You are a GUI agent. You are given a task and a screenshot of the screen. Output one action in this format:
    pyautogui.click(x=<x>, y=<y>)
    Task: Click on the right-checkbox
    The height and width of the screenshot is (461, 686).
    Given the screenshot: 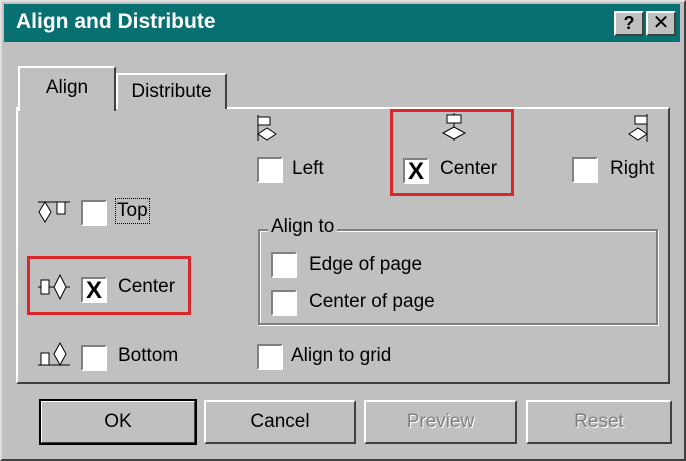 What is the action you would take?
    pyautogui.click(x=585, y=170)
    